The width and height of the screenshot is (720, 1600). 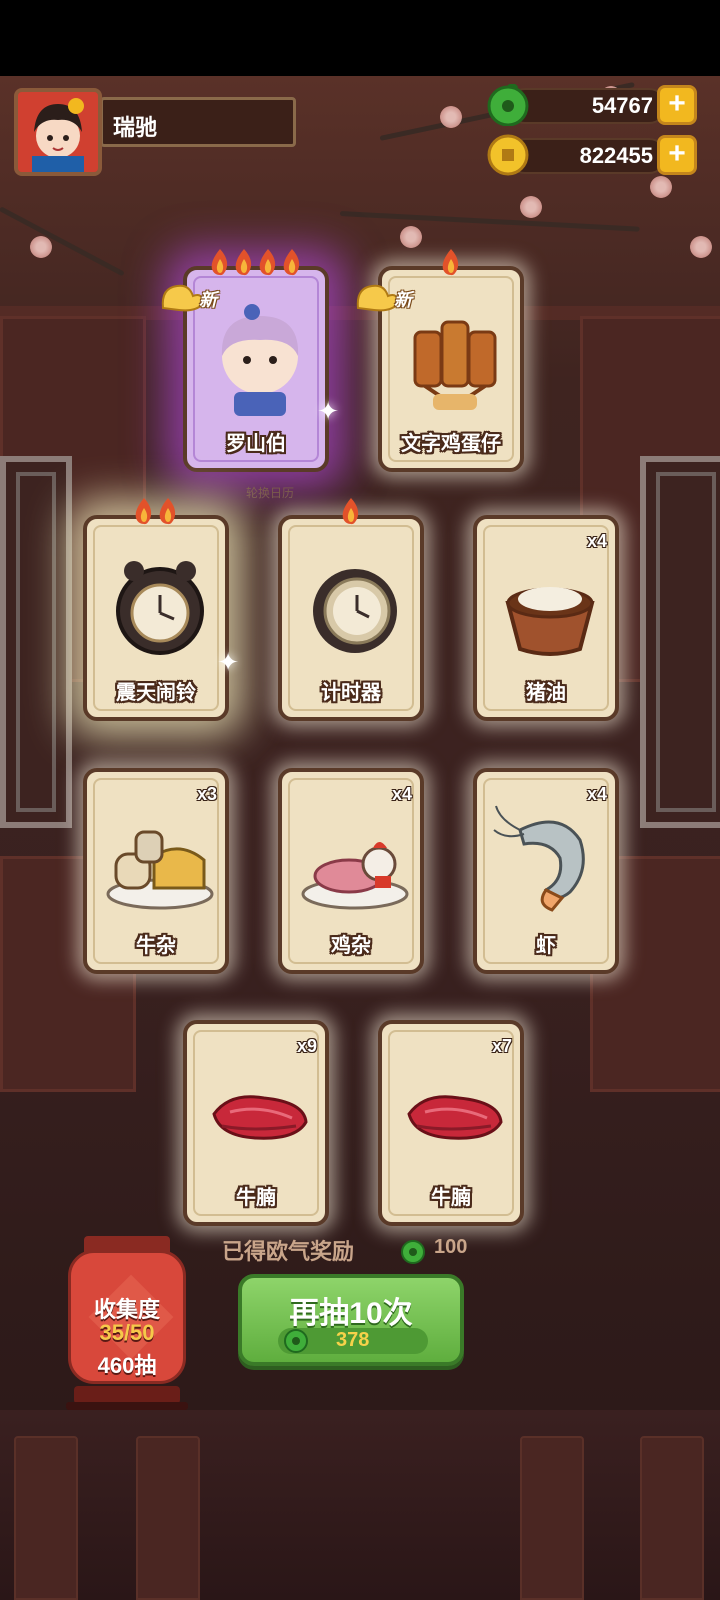 What do you see at coordinates (360, 1505) in the screenshot?
I see `floor` at bounding box center [360, 1505].